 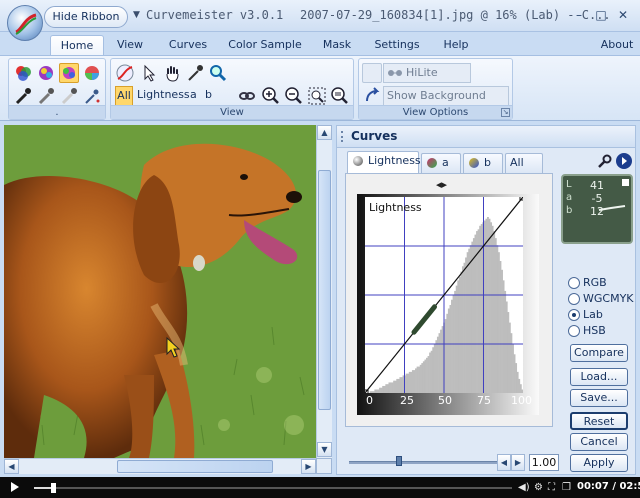 What do you see at coordinates (369, 400) in the screenshot?
I see `curve-tick-0: 0` at bounding box center [369, 400].